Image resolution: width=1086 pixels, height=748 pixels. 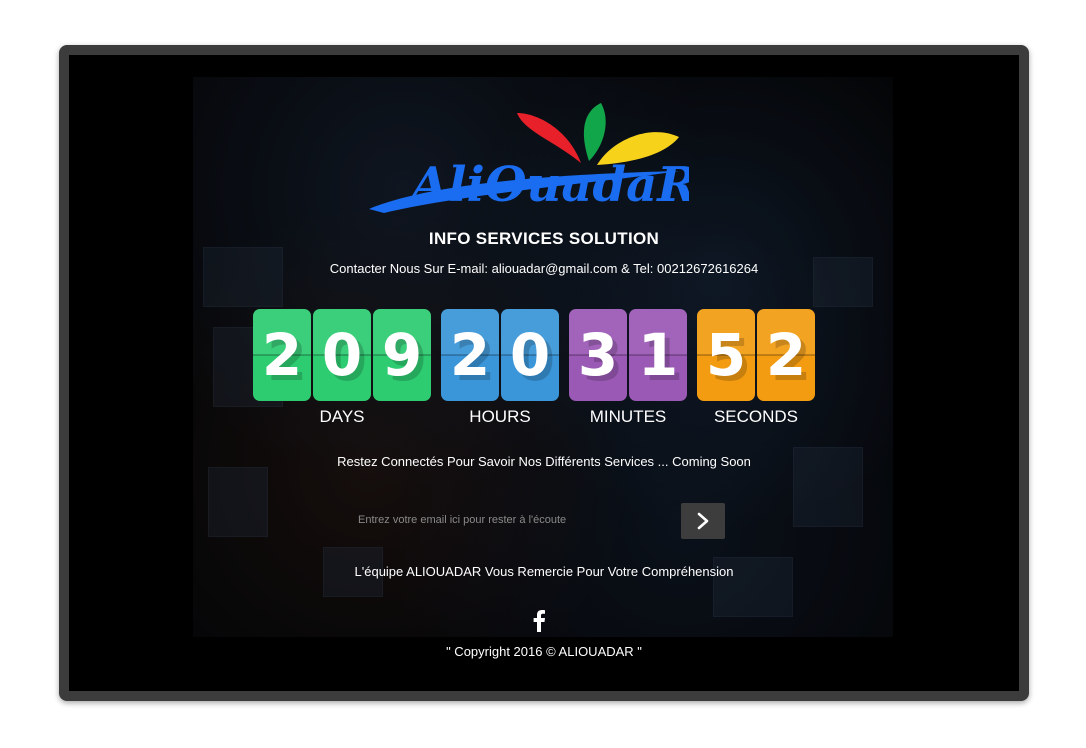 I want to click on seconds-digit: 5, so click(x=726, y=355).